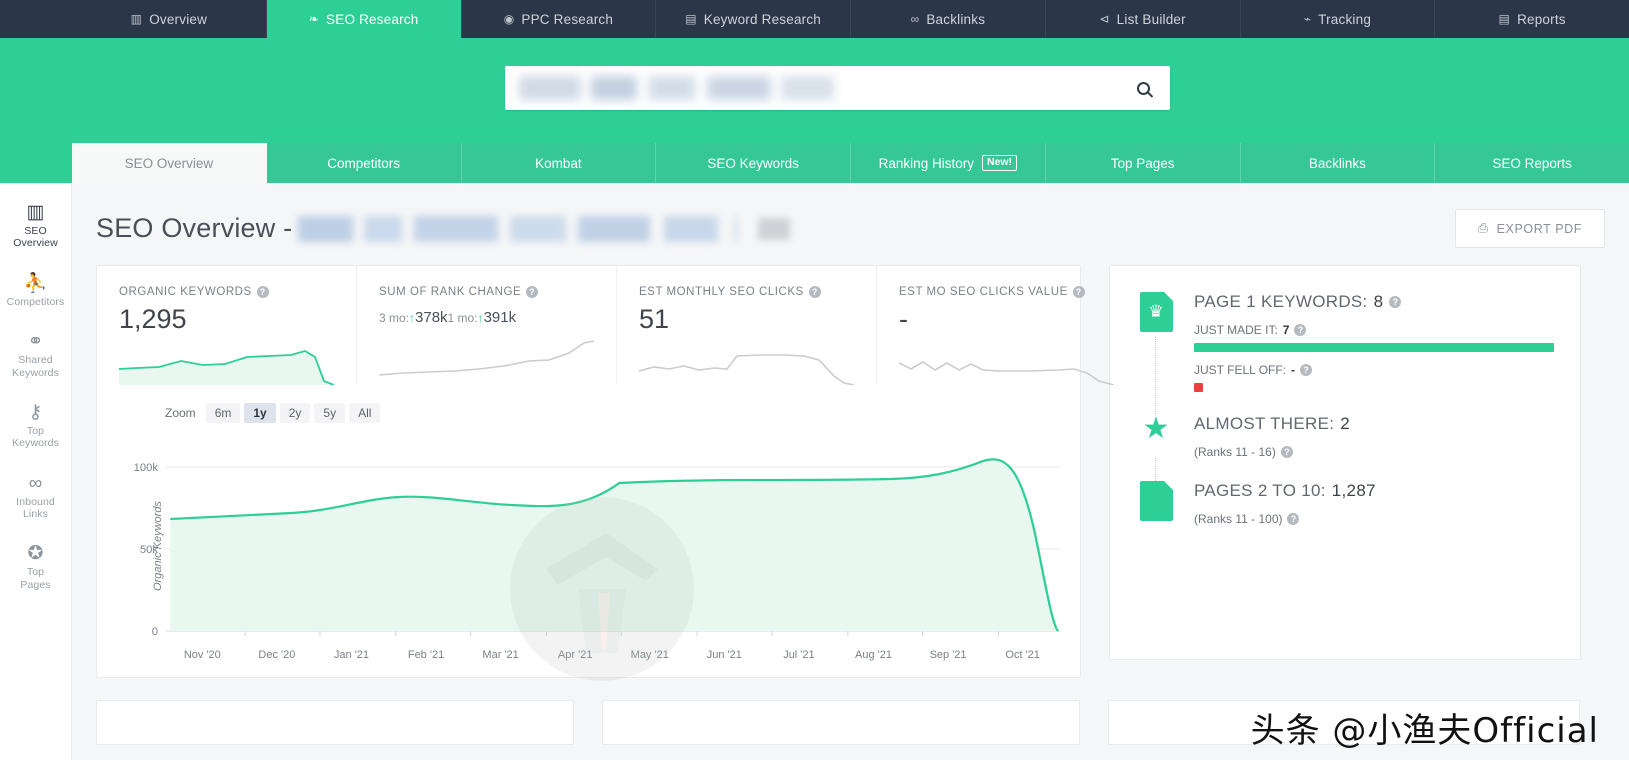 The width and height of the screenshot is (1629, 760). I want to click on tab-label: SEO Reports, so click(1532, 163).